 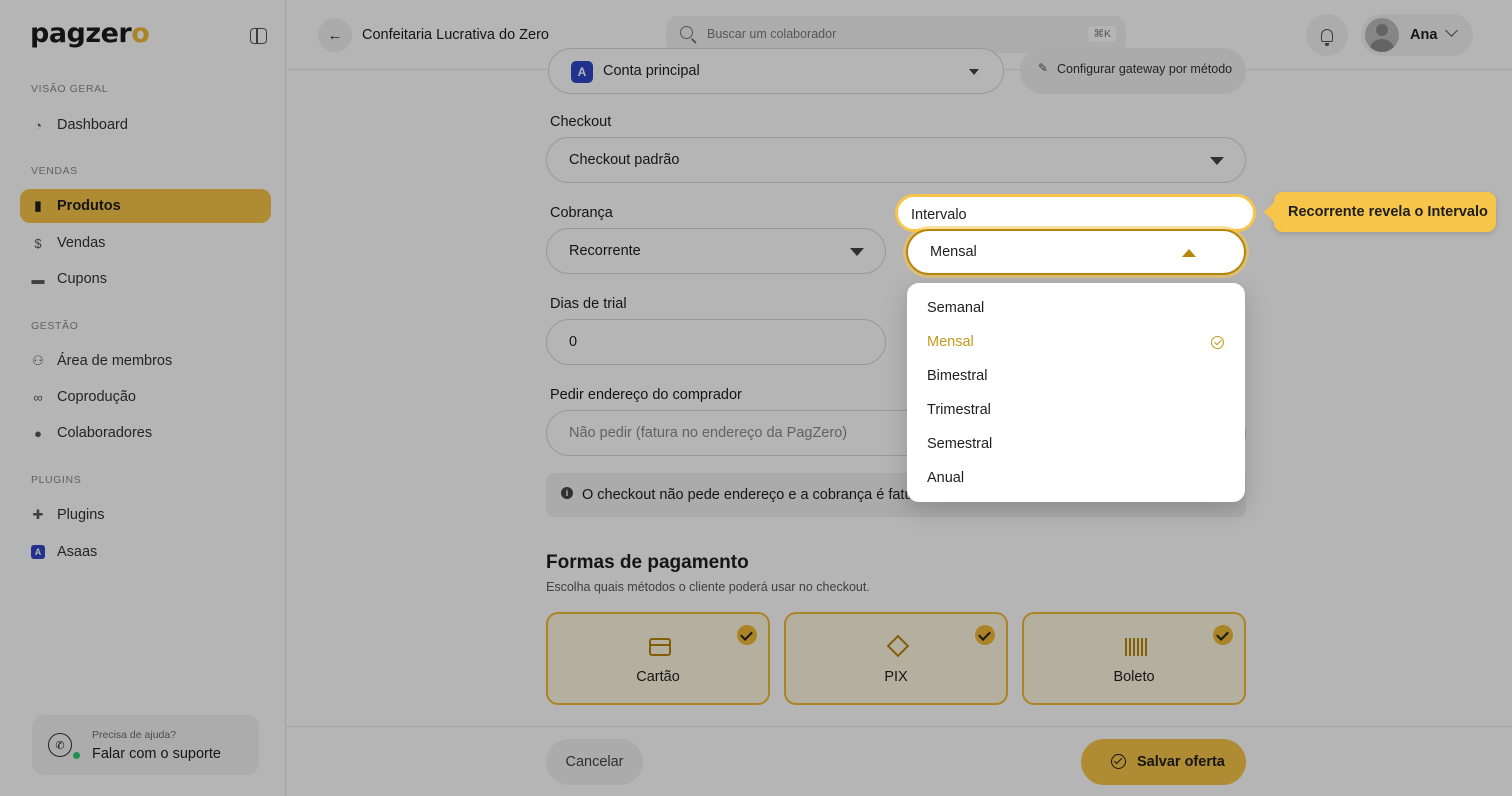 What do you see at coordinates (1217, 342) in the screenshot?
I see `selected-check-icon` at bounding box center [1217, 342].